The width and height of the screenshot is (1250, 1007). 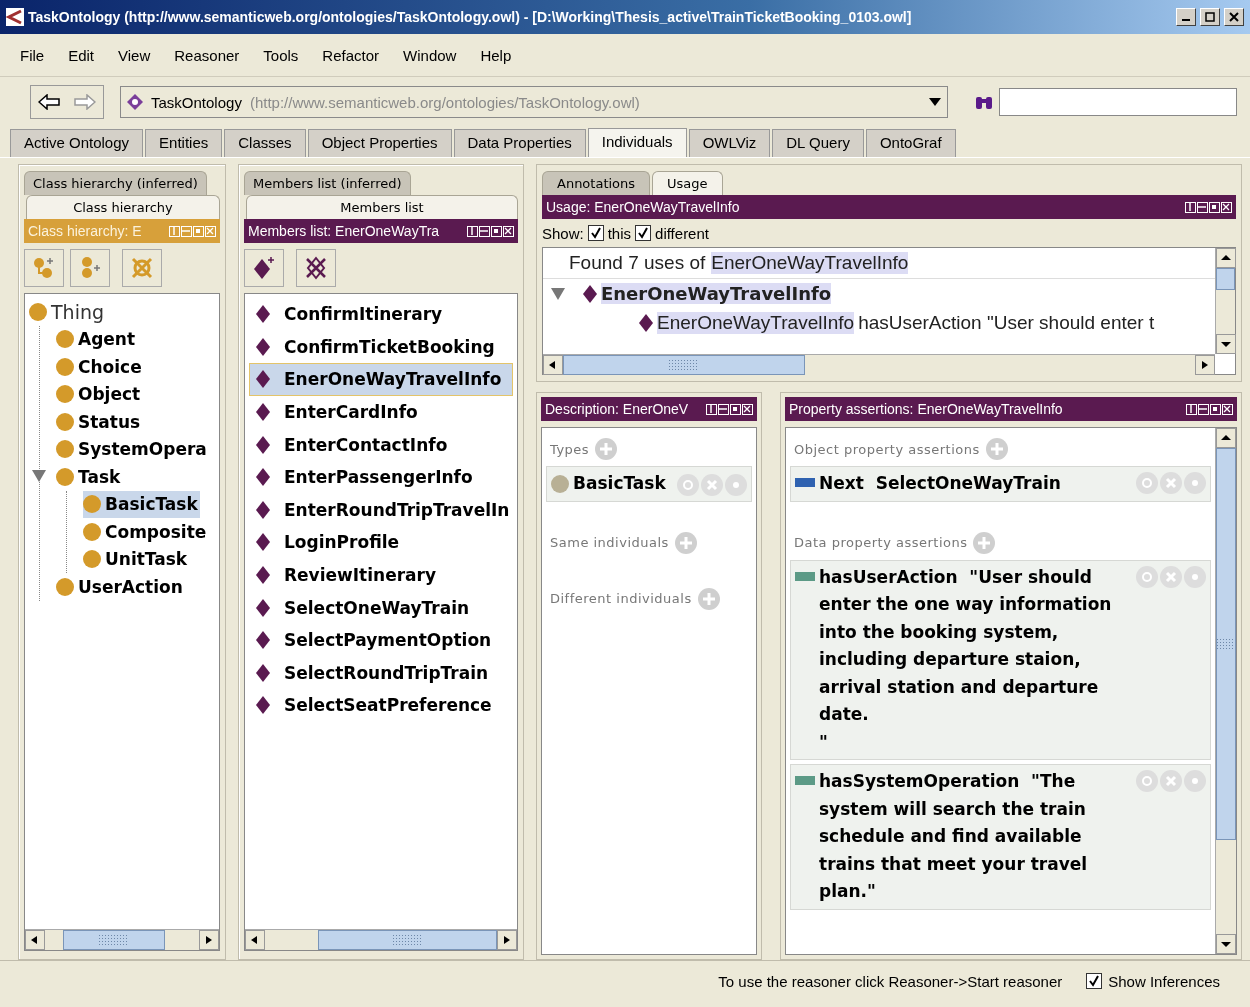 What do you see at coordinates (381, 444) in the screenshot?
I see `individual-item: EnterContactInfo` at bounding box center [381, 444].